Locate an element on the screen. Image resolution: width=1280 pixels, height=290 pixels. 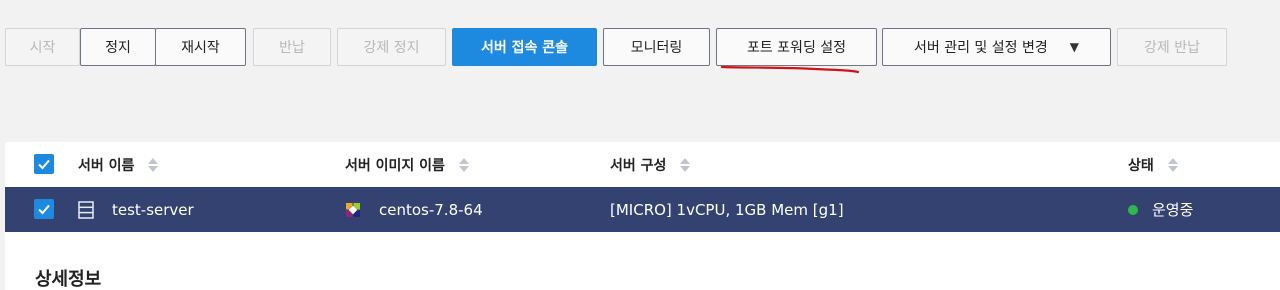
server-icon is located at coordinates (86, 209).